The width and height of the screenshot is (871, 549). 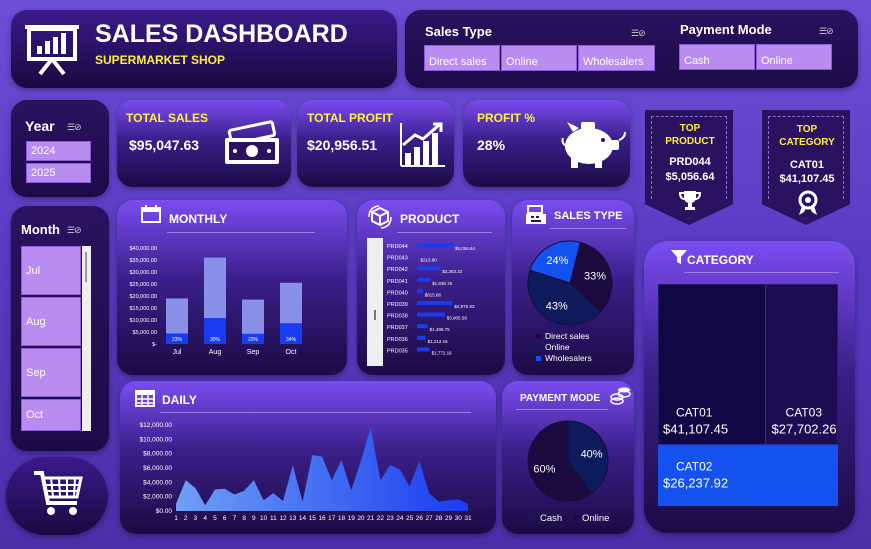 What do you see at coordinates (804, 429) in the screenshot?
I see `cell-value: $27,702.26` at bounding box center [804, 429].